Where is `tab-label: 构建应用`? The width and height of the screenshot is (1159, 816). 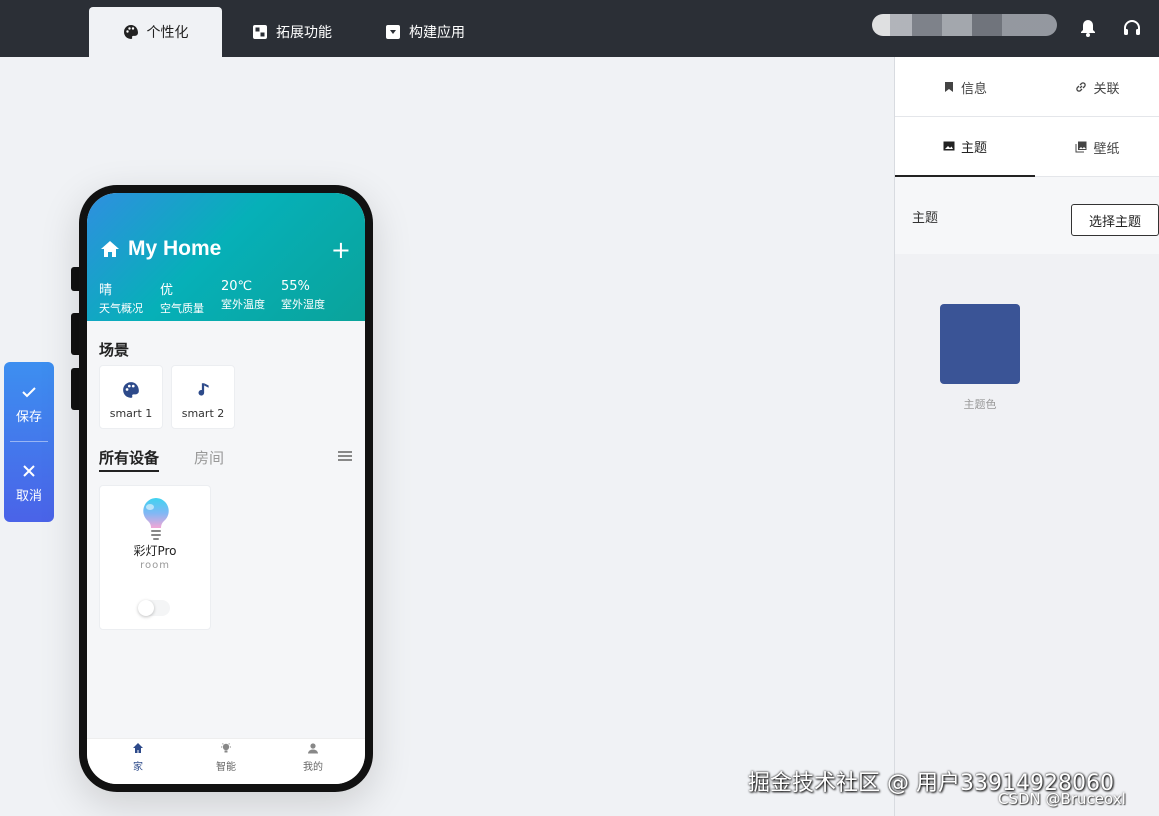
tab-label: 构建应用 is located at coordinates (437, 33).